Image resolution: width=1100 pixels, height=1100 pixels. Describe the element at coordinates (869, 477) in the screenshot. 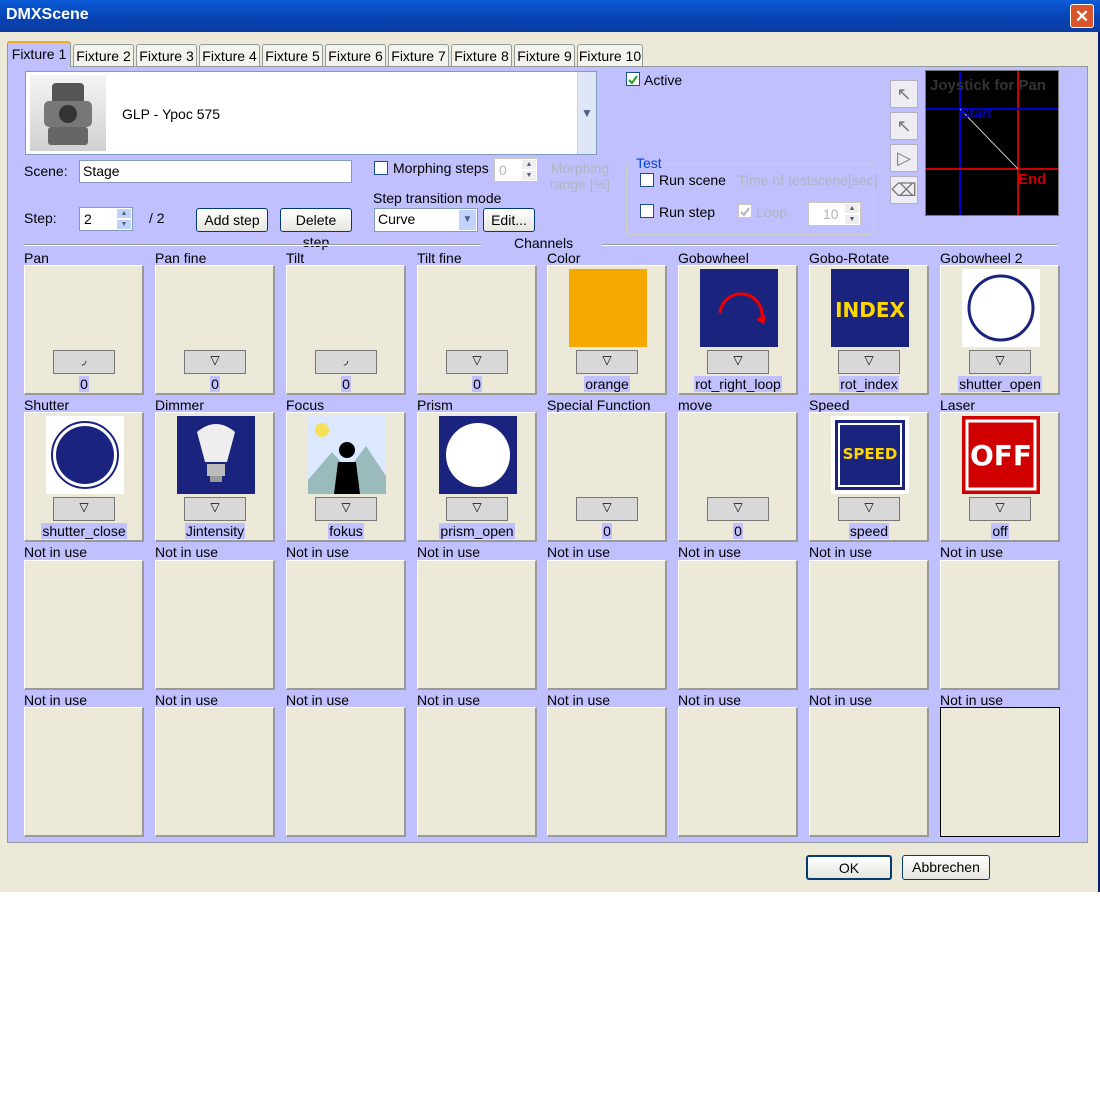

I see `channel-cell: SPEED ▽ speed` at that location.